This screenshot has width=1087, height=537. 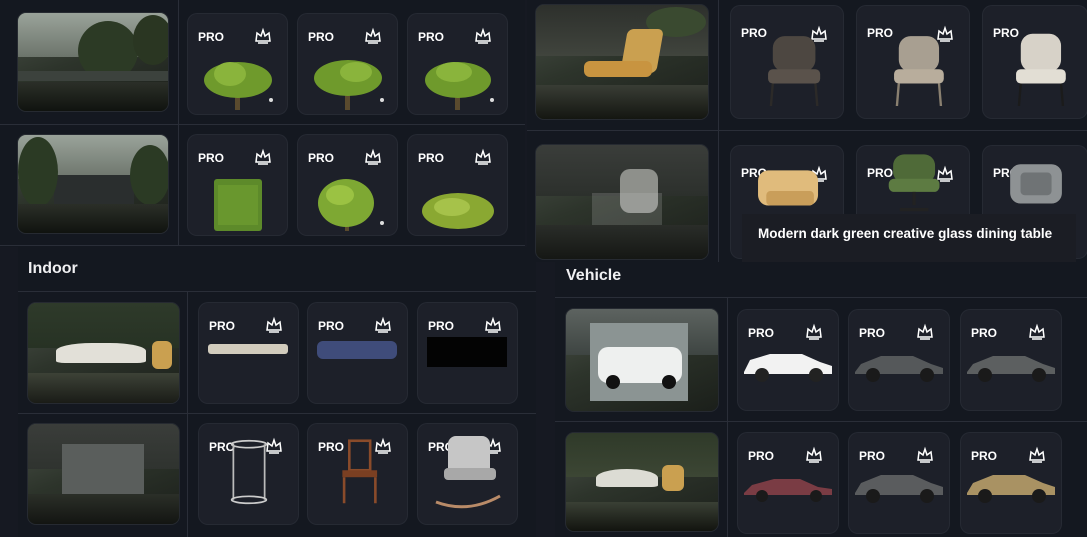 I want to click on section-title-vehicle: Vehicle, so click(x=594, y=275).